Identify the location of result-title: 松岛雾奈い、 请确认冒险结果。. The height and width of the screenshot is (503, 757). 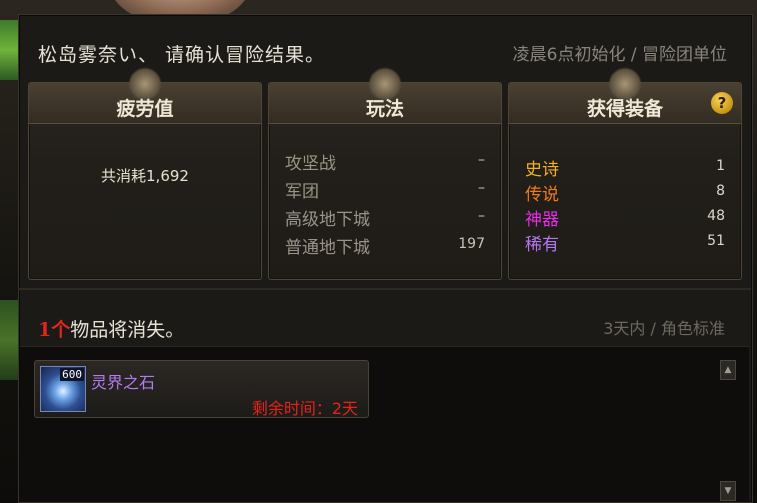
(182, 55).